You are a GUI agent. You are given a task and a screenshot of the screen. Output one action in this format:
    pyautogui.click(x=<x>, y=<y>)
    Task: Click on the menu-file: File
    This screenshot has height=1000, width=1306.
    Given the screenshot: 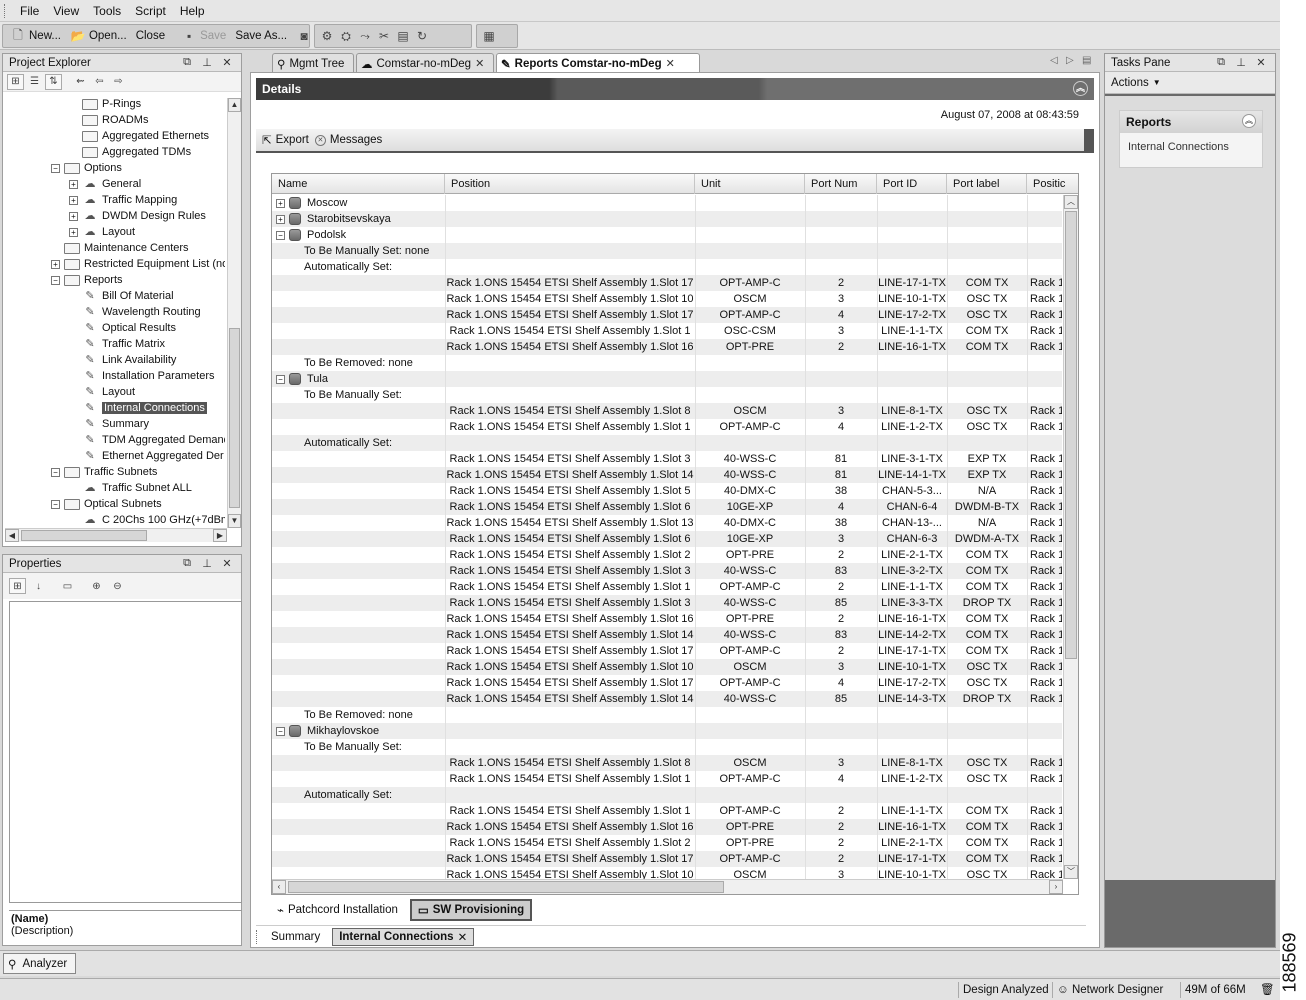 What is the action you would take?
    pyautogui.click(x=29, y=11)
    